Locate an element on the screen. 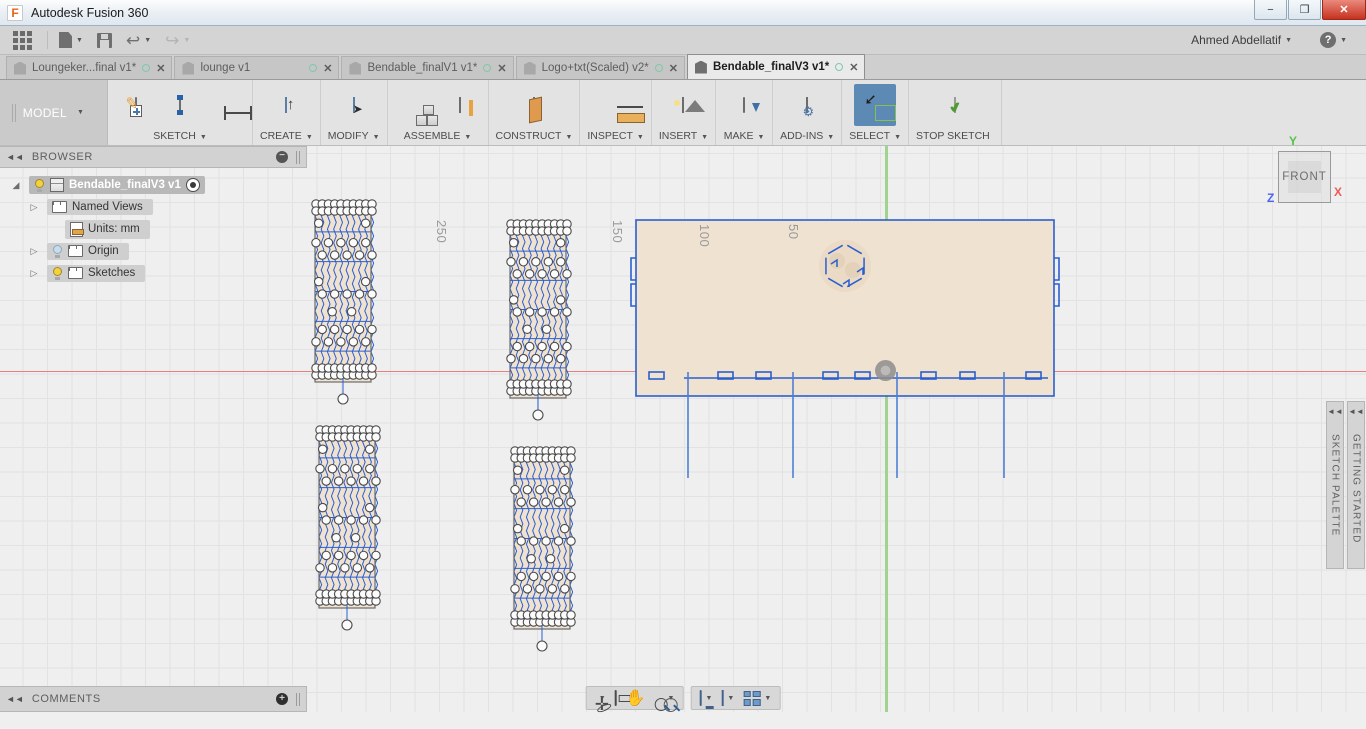  workspace-switcher: MODEL ▼ is located at coordinates (54, 112).